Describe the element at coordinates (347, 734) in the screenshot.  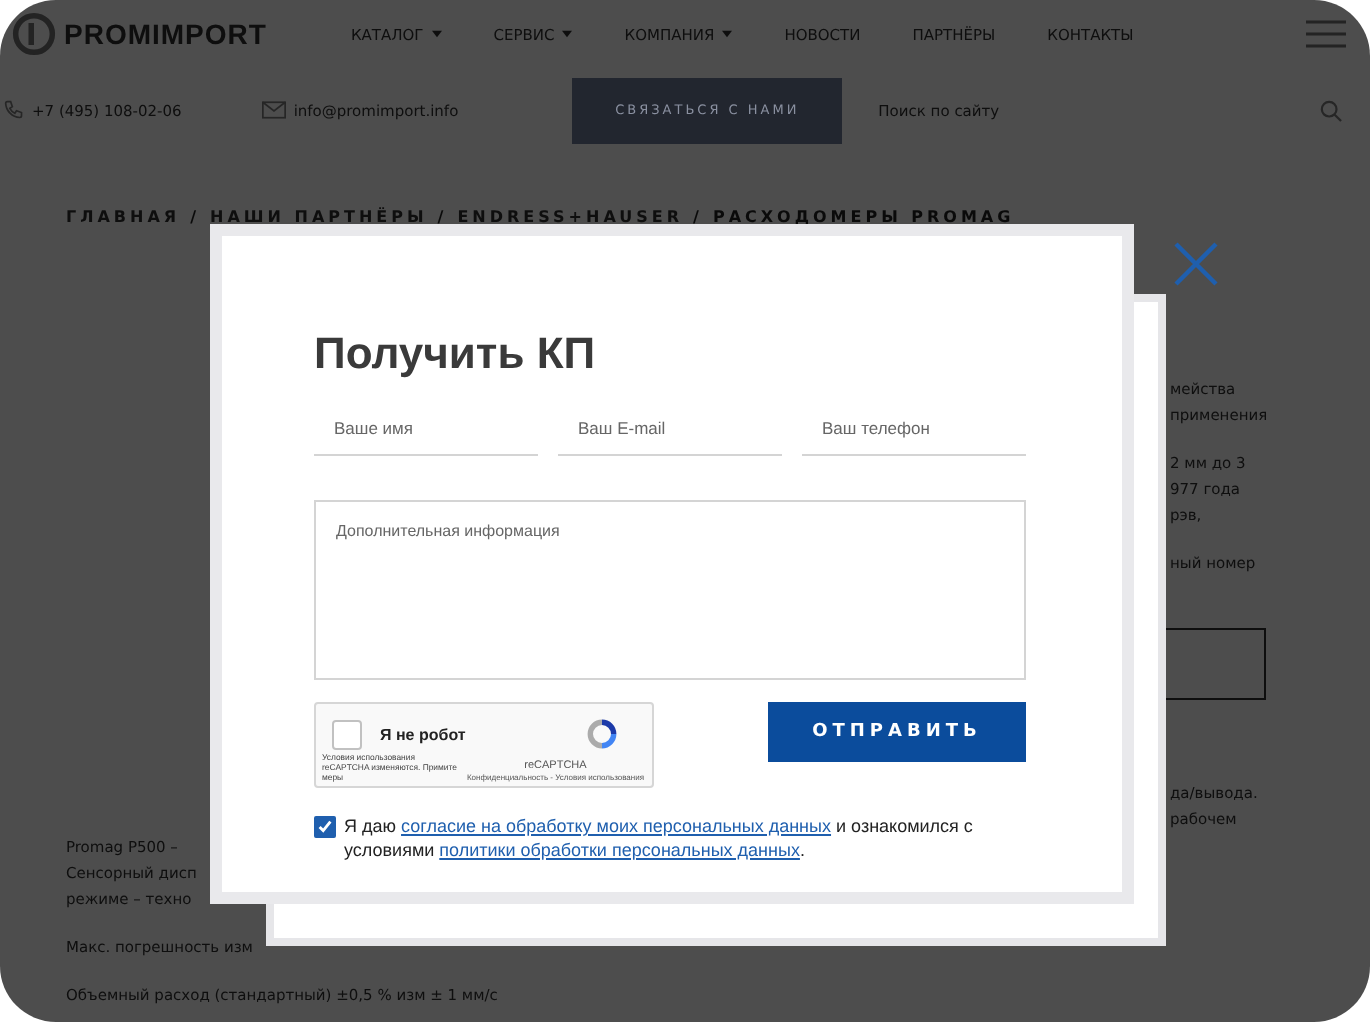
I see `captcha-checkbox` at that location.